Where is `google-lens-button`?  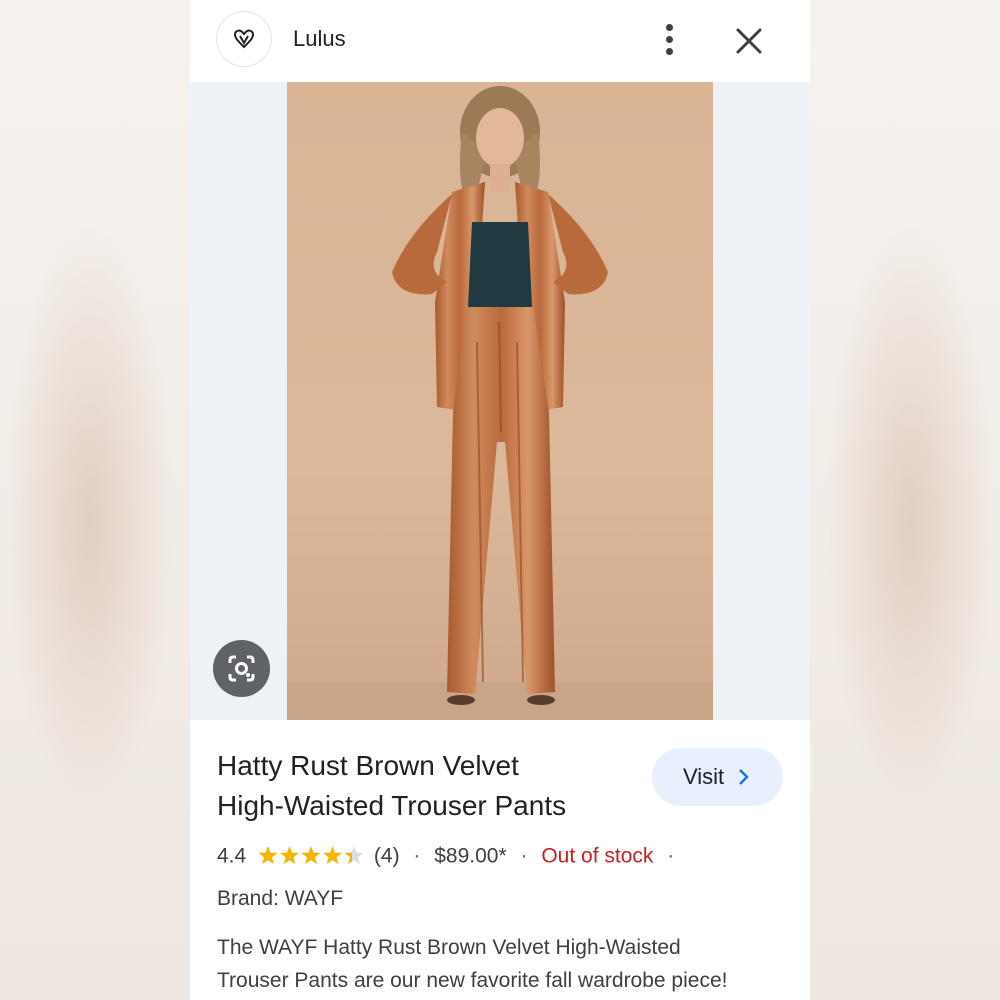 google-lens-button is located at coordinates (241, 668).